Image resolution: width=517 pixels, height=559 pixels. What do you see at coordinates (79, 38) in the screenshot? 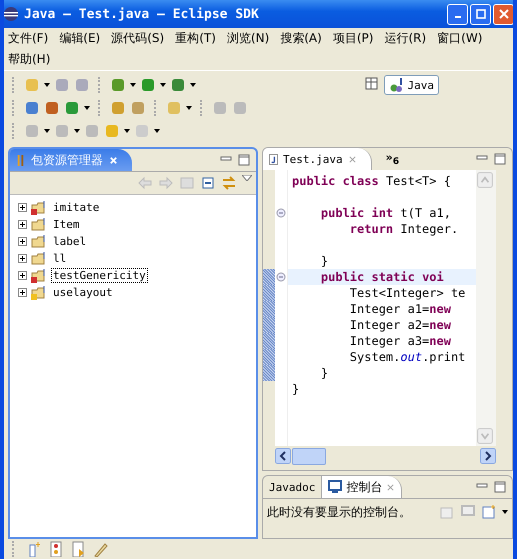
I see `menu-item: 编辑(E)` at bounding box center [79, 38].